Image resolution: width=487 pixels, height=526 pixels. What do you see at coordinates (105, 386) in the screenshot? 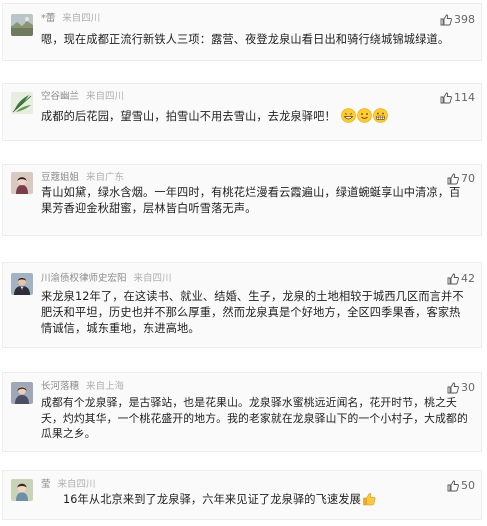
I see `commenter-location: 来自上海` at bounding box center [105, 386].